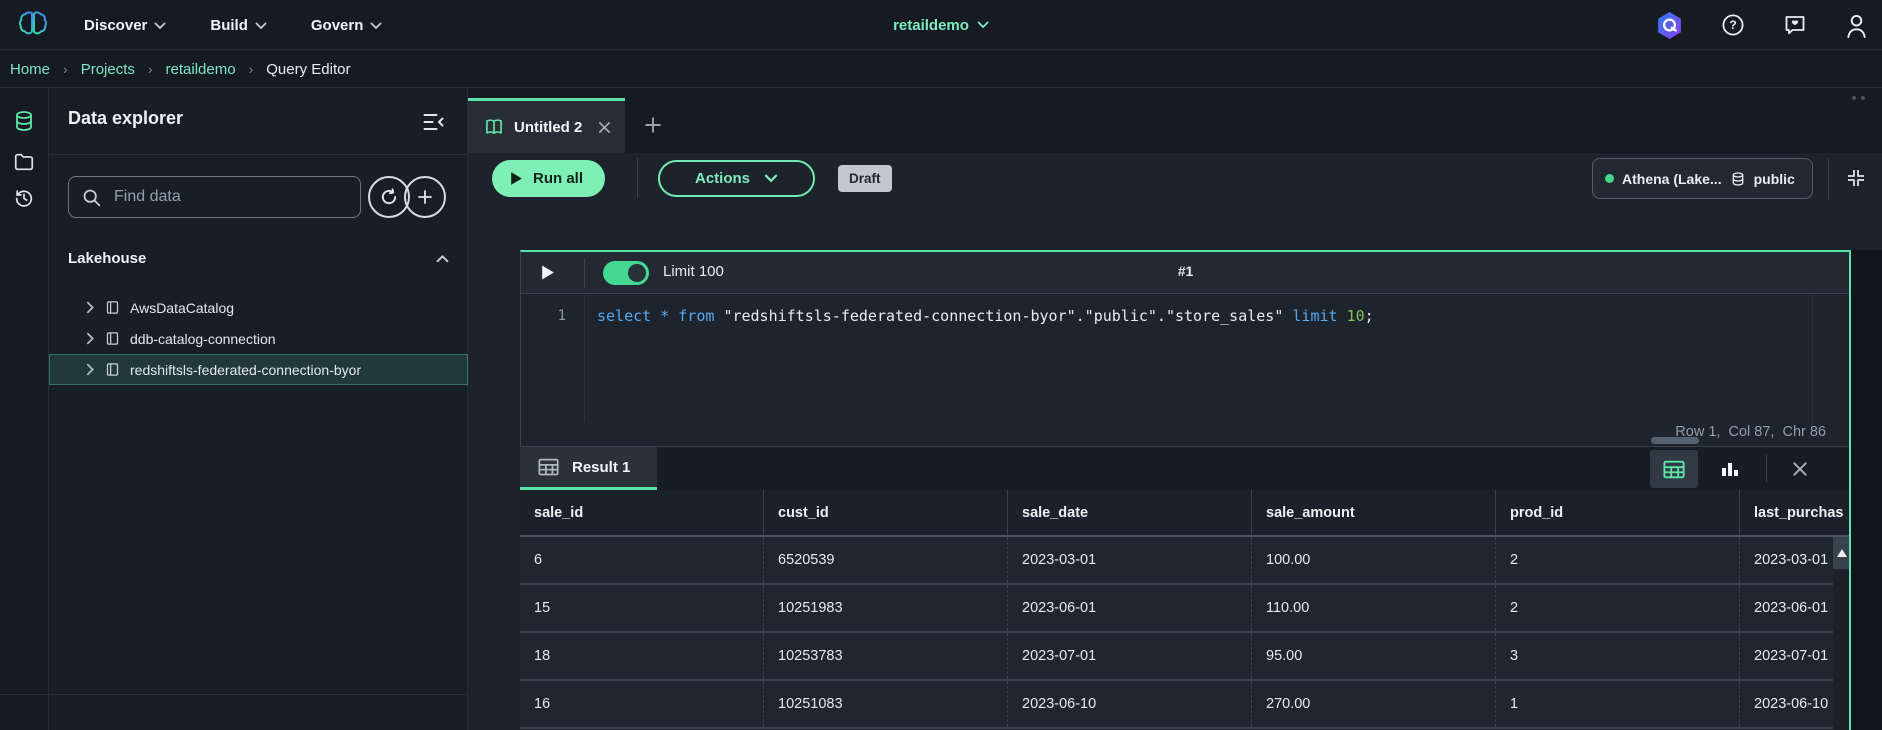 The height and width of the screenshot is (730, 1882). What do you see at coordinates (1130, 512) in the screenshot?
I see `column-header-sale_date: sale_date` at bounding box center [1130, 512].